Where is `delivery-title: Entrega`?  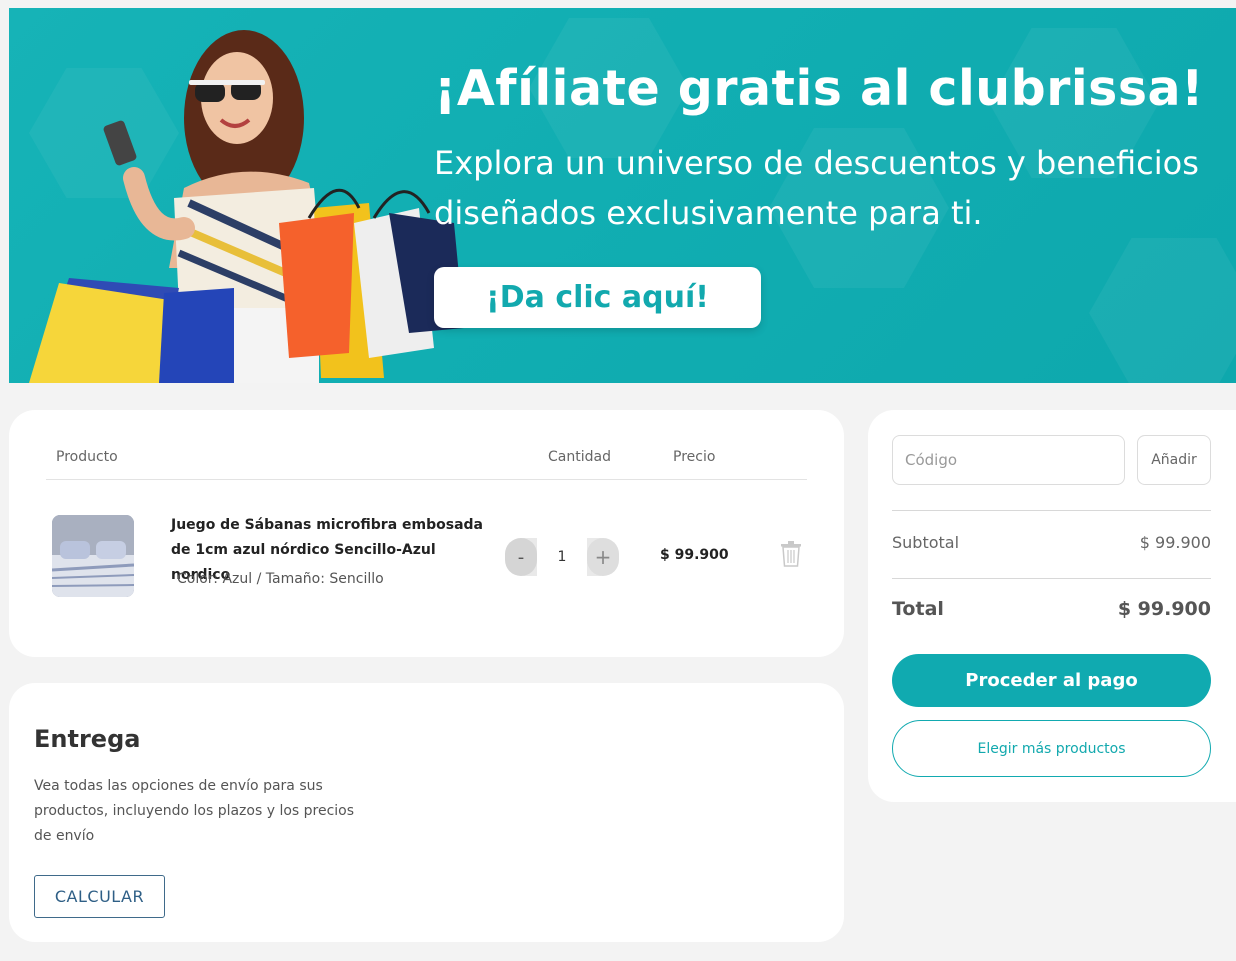 delivery-title: Entrega is located at coordinates (87, 739).